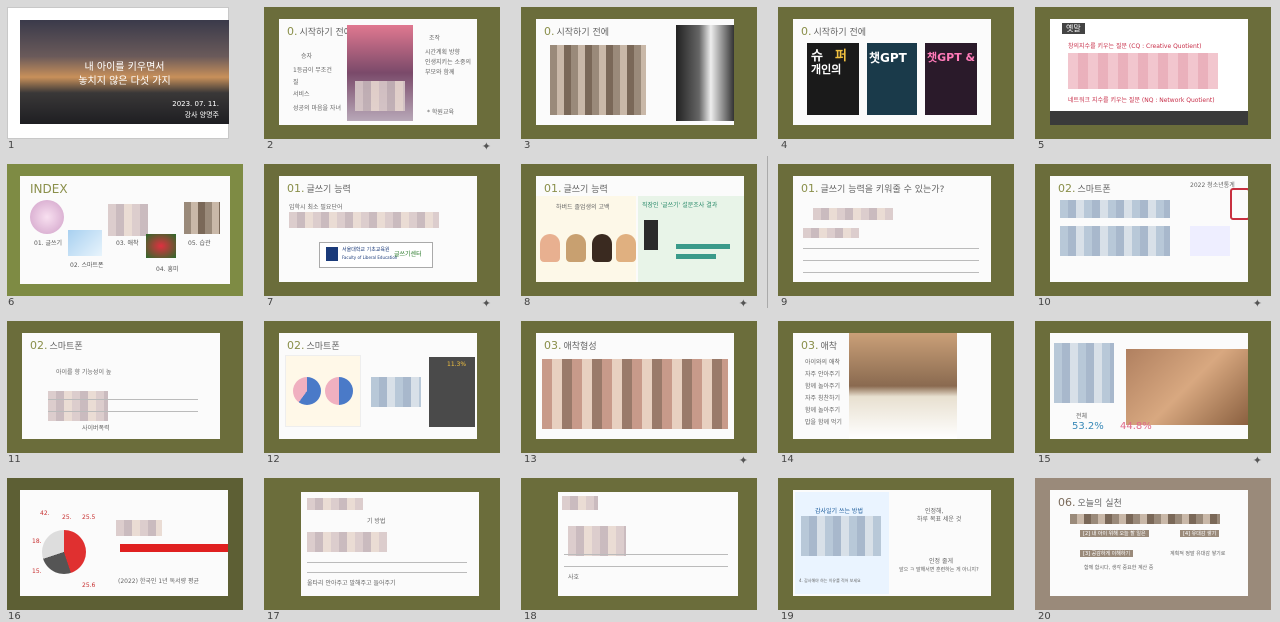  I want to click on index-title: INDEX, so click(49, 189).